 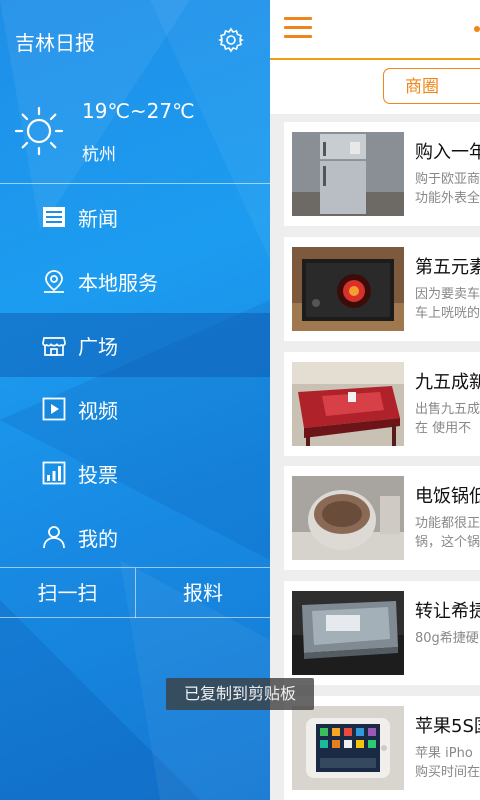 I want to click on tab-strip: 商圈, so click(x=375, y=87).